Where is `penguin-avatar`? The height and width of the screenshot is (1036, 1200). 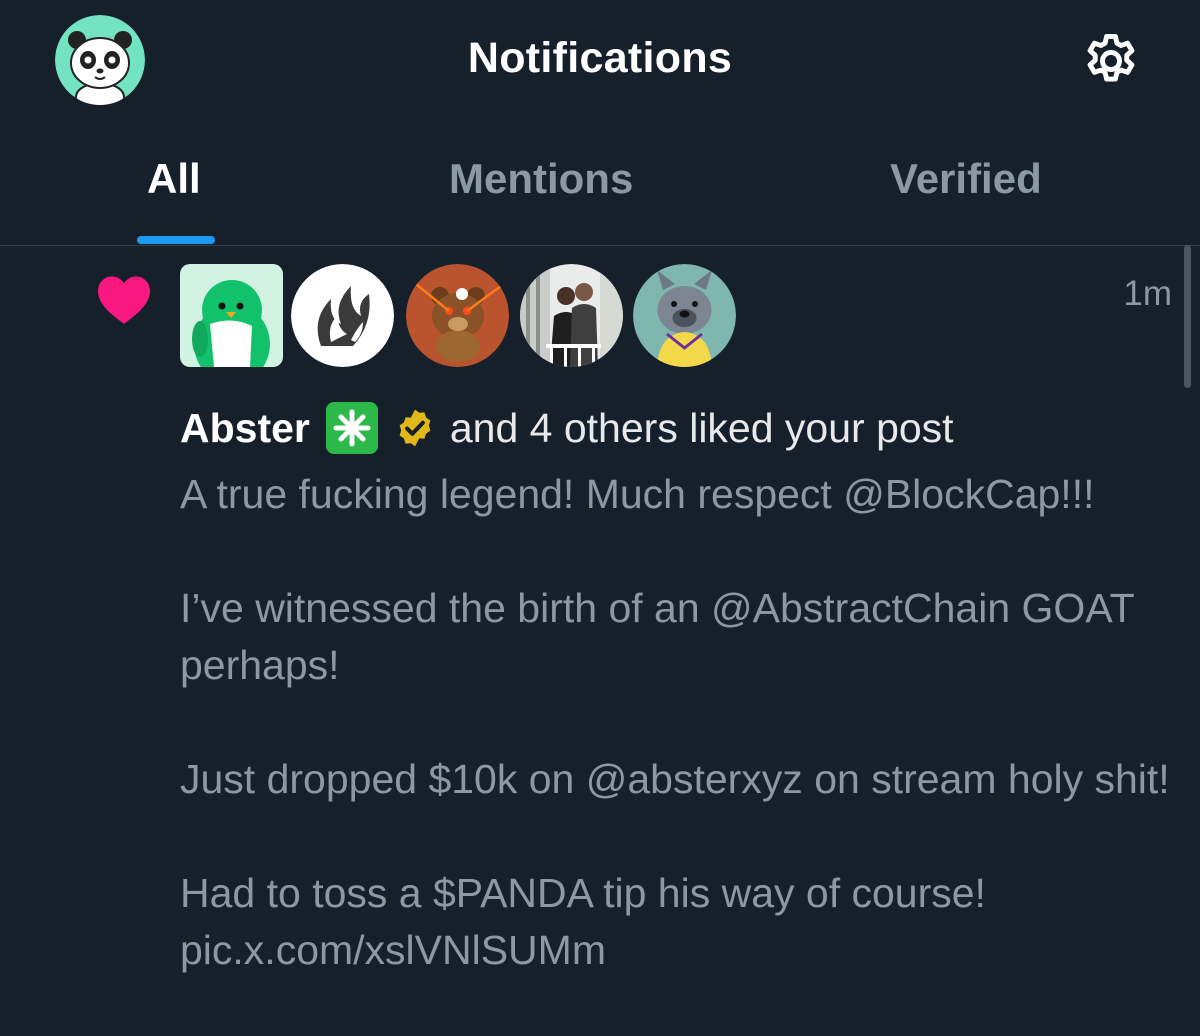
penguin-avatar is located at coordinates (231, 315).